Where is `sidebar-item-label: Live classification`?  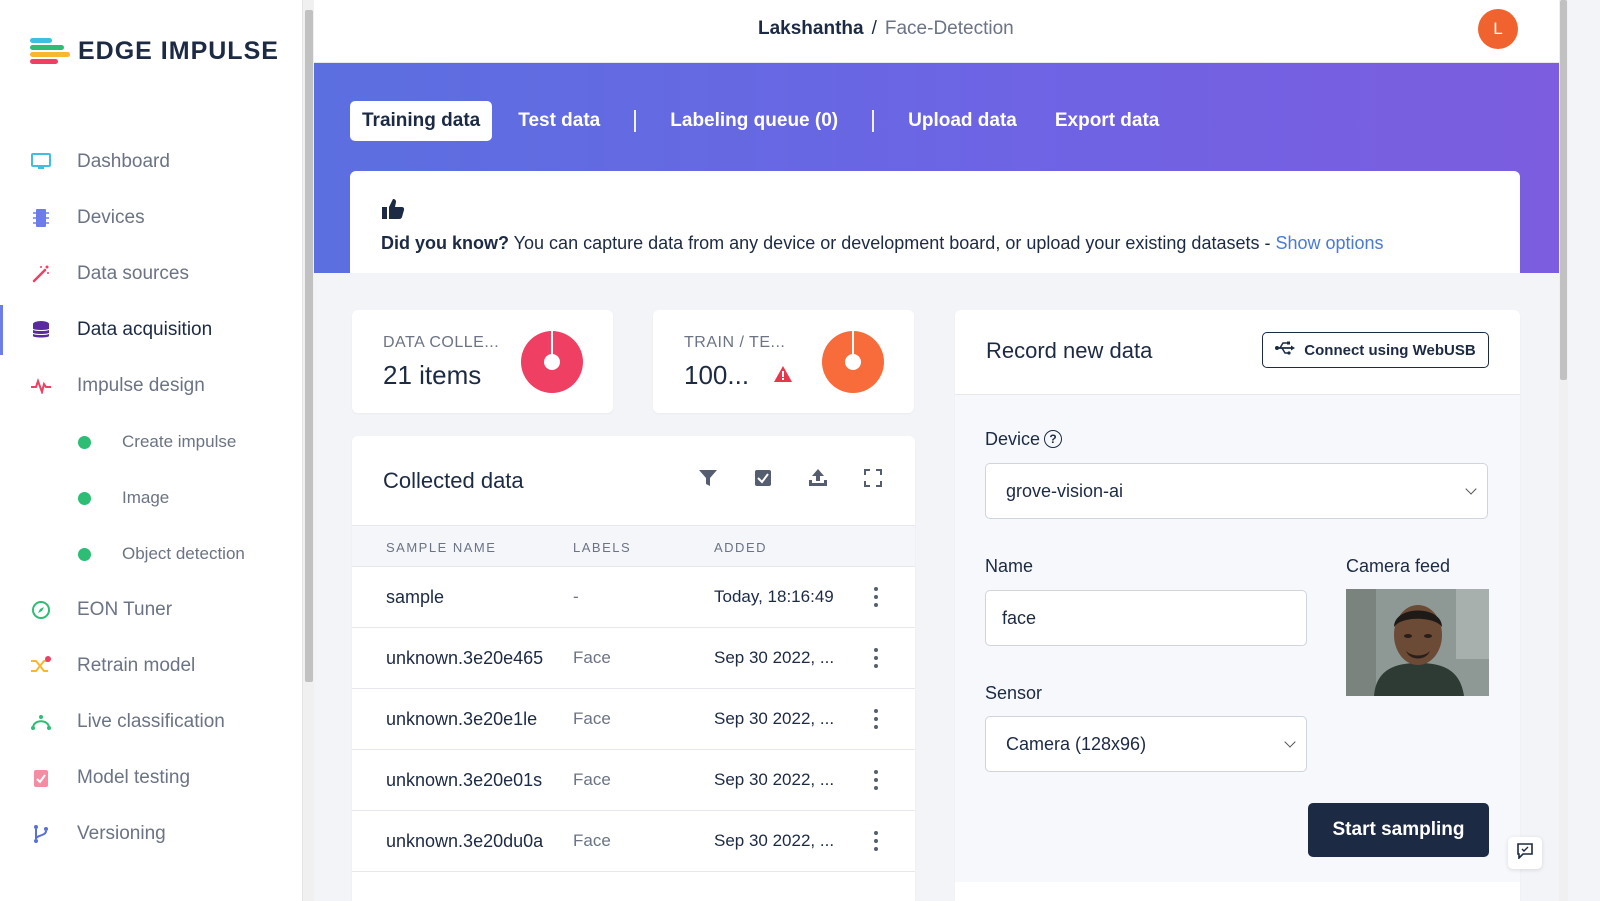
sidebar-item-label: Live classification is located at coordinates (151, 721).